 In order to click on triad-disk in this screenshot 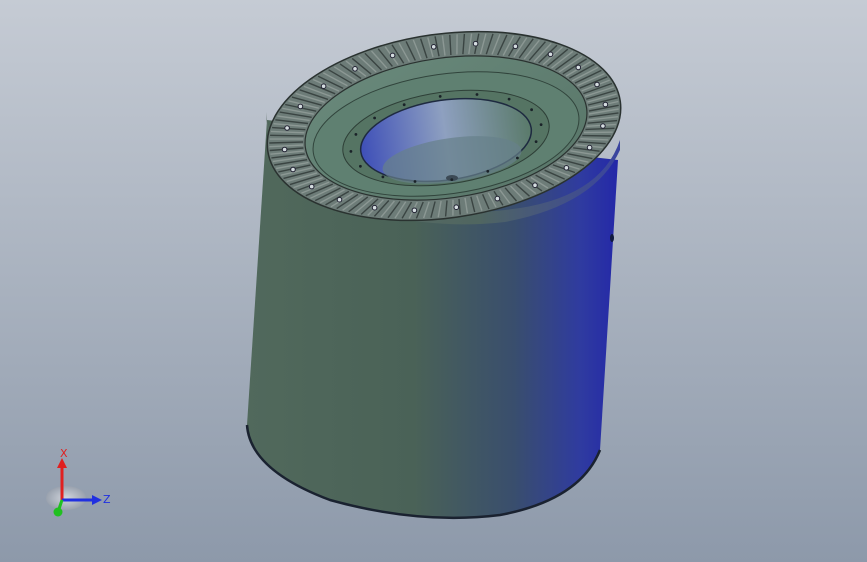, I will do `click(66, 498)`.